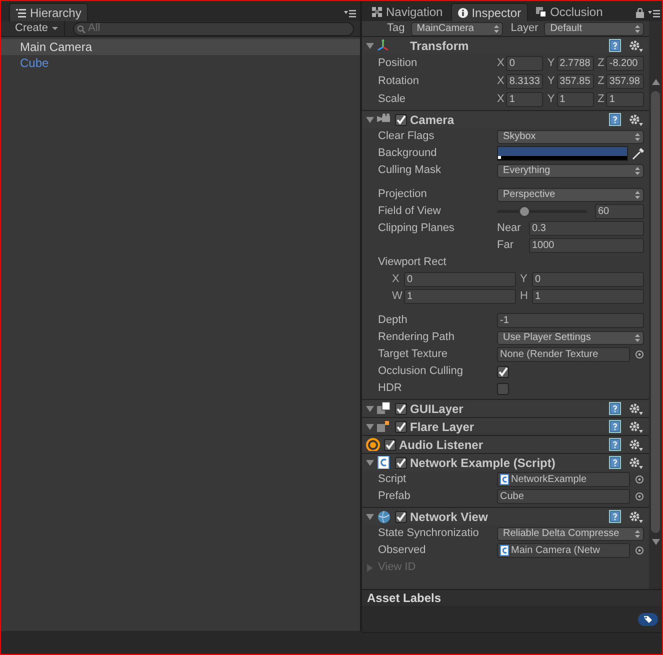 The image size is (663, 655). What do you see at coordinates (417, 228) in the screenshot?
I see `field-label: Clipping Planes` at bounding box center [417, 228].